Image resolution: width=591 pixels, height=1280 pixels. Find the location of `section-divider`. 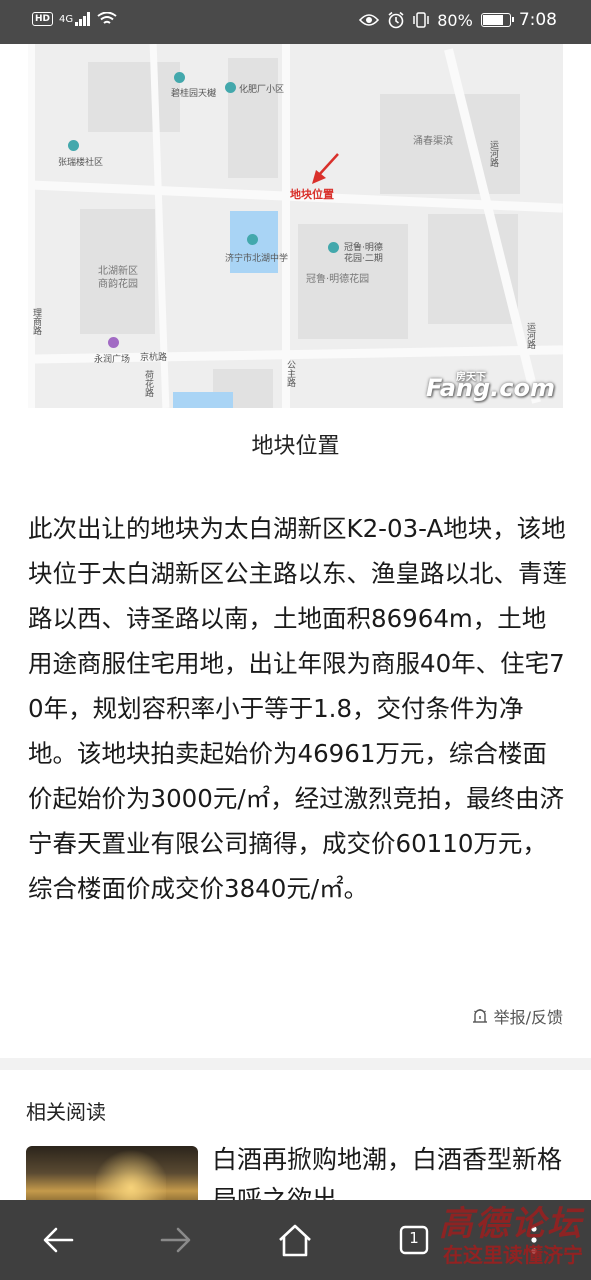

section-divider is located at coordinates (295, 1064).